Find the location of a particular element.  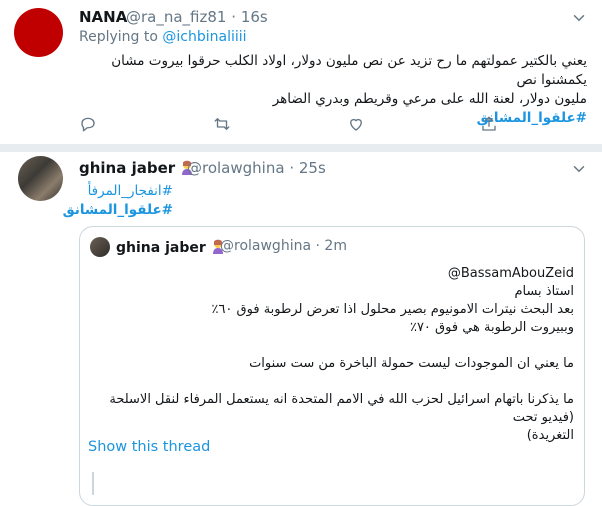

retweet-icon is located at coordinates (222, 124).